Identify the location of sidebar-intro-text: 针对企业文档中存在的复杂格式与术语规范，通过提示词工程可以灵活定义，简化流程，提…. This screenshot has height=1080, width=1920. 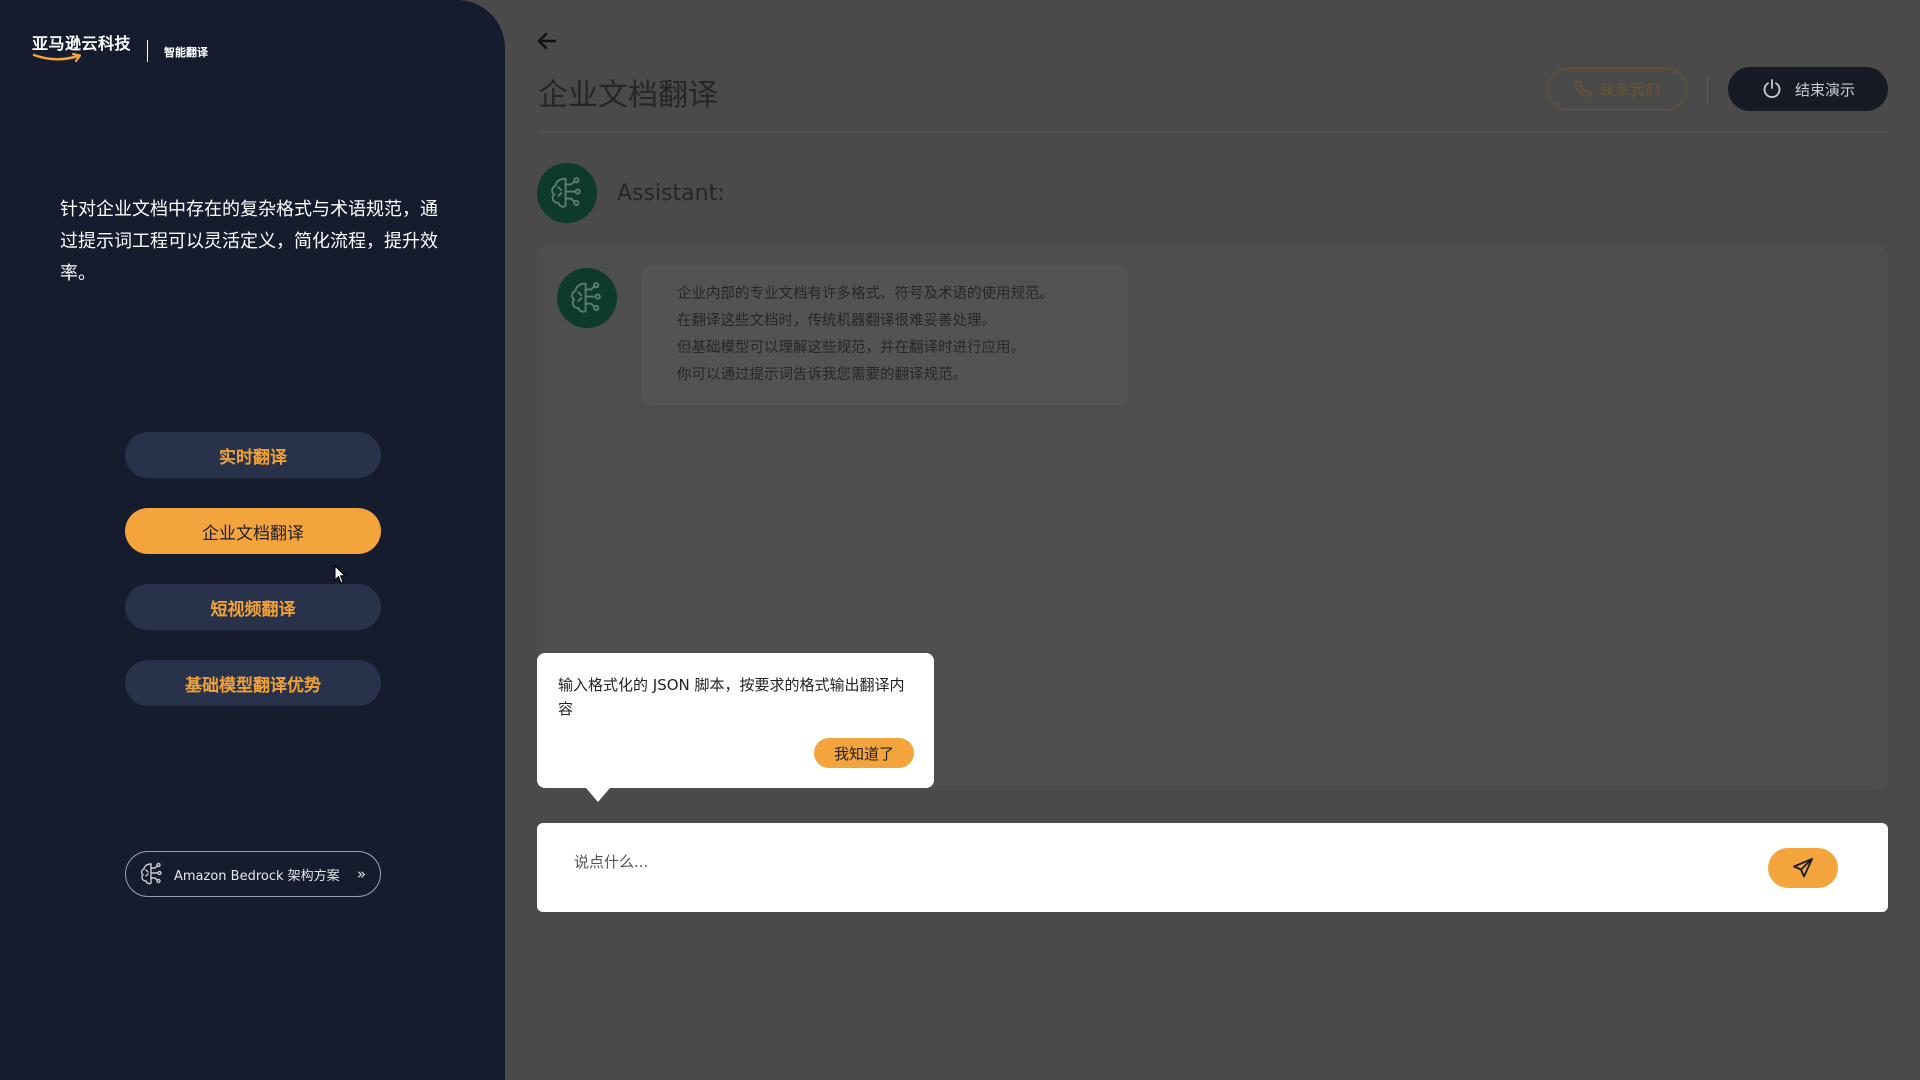
(249, 241).